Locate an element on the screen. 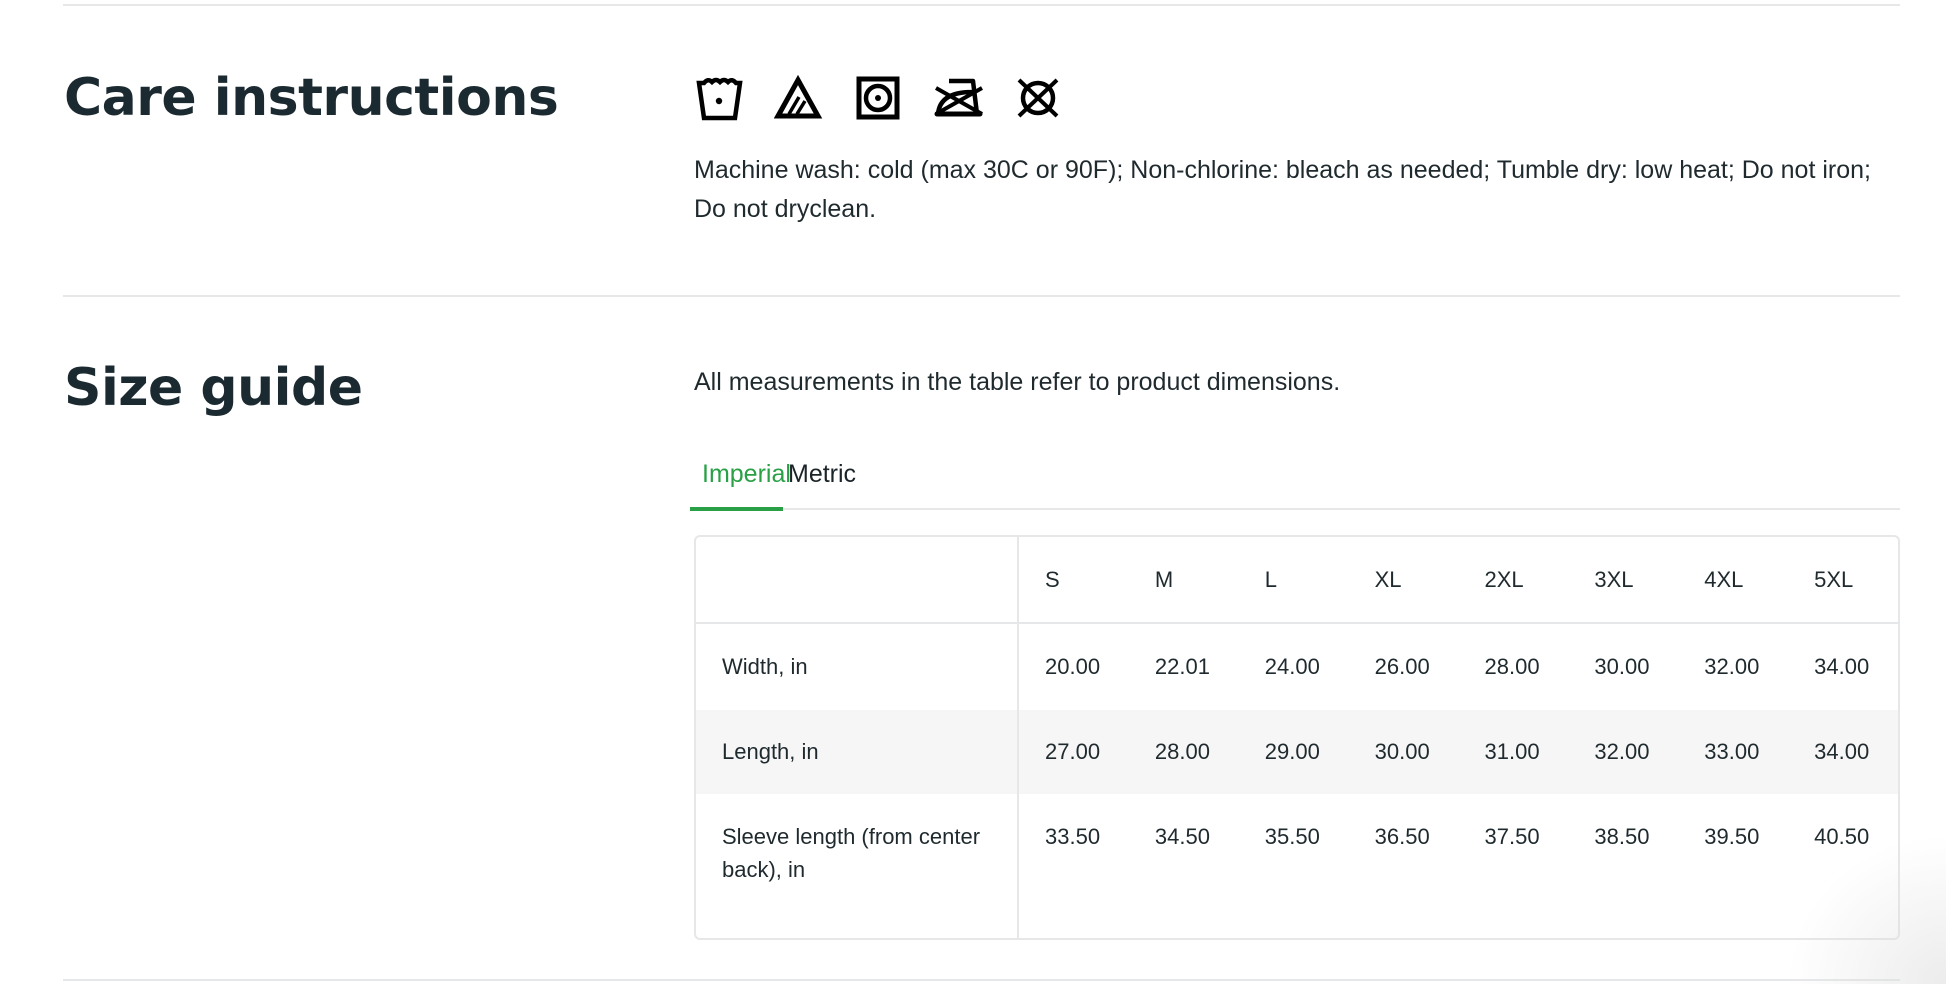 The width and height of the screenshot is (1946, 984). table-cell: 24.00 is located at coordinates (1292, 666).